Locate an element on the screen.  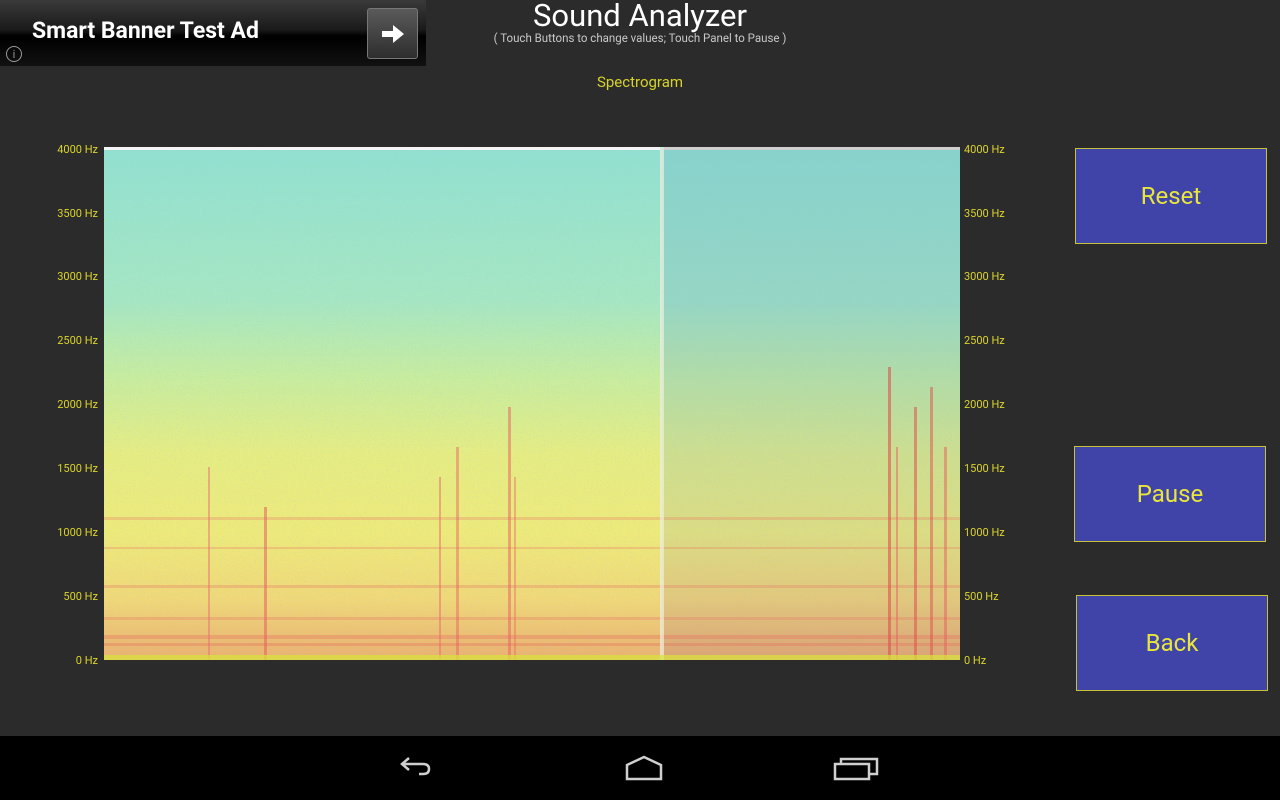
y-tick-right: 2500 Hz is located at coordinates (984, 340).